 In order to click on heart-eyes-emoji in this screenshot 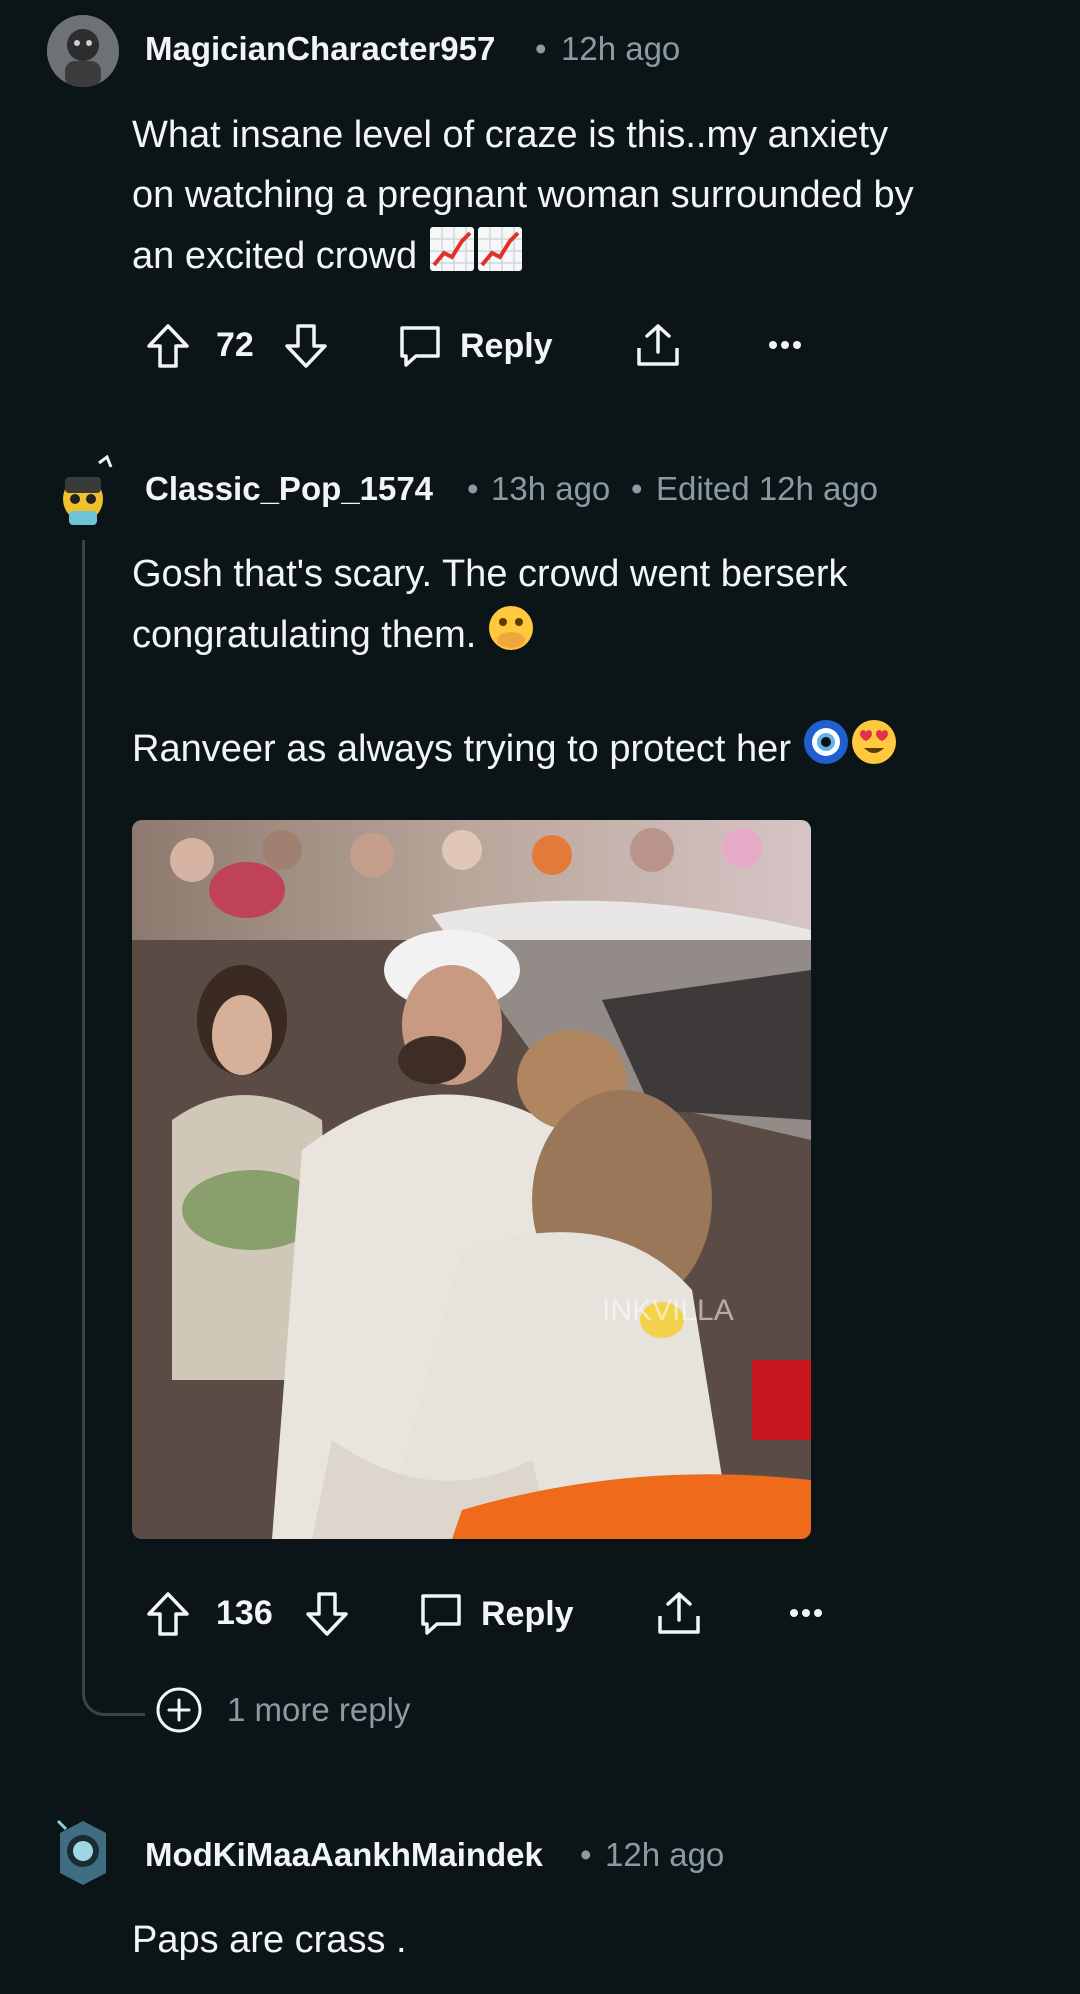, I will do `click(874, 751)`.